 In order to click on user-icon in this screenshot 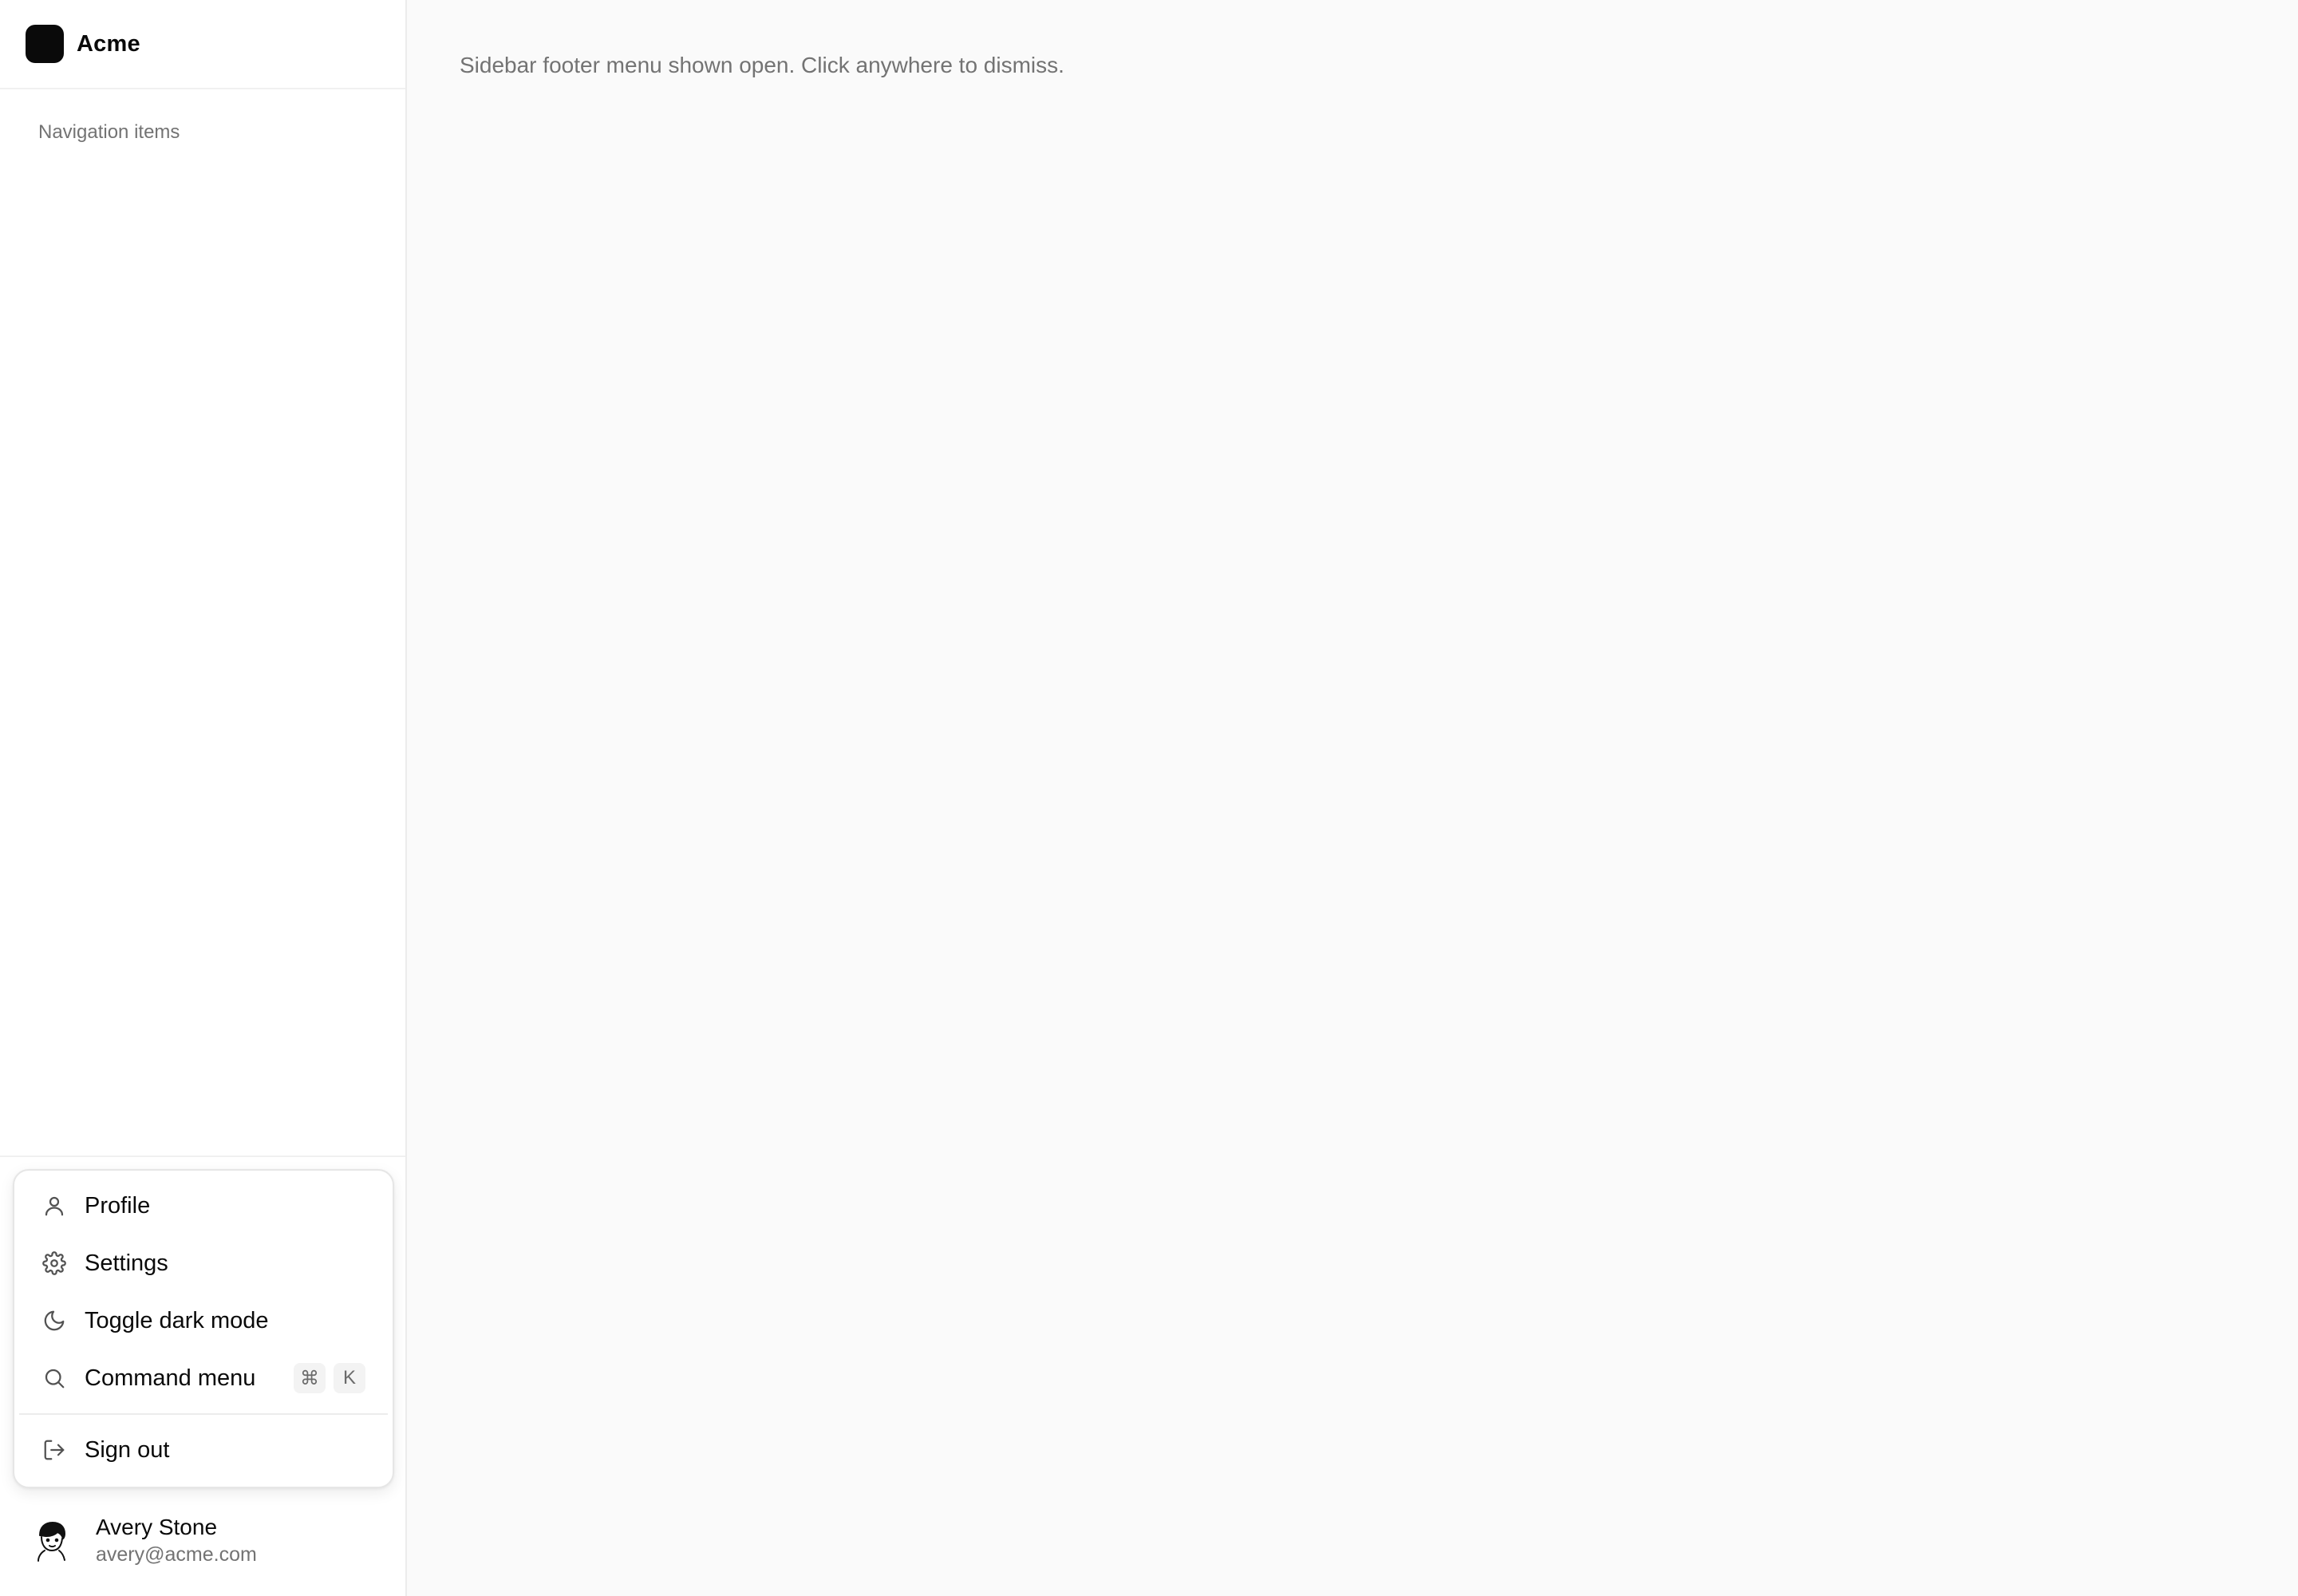, I will do `click(54, 1206)`.